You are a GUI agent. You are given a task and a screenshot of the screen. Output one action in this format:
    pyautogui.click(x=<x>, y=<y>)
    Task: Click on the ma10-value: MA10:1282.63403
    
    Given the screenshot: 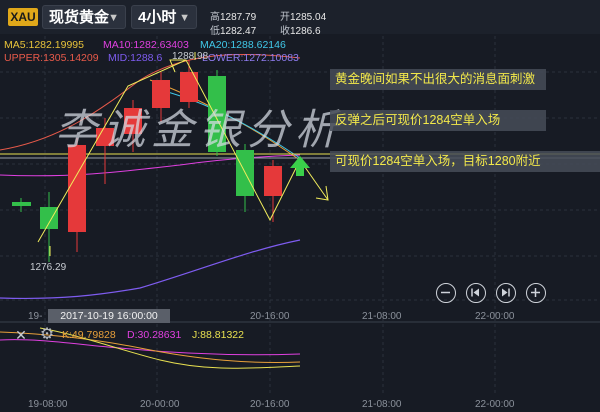 What is the action you would take?
    pyautogui.click(x=146, y=45)
    